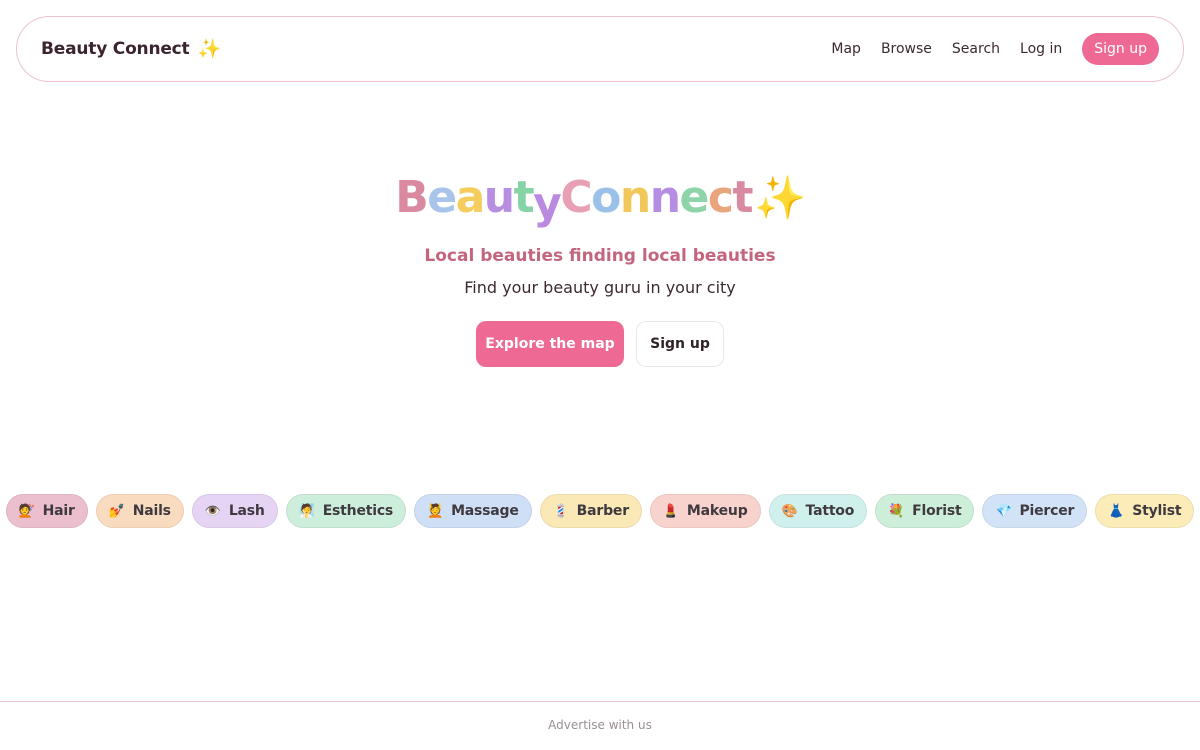 The image size is (1200, 750). I want to click on category-chip-lash: 👁️ Lash, so click(234, 511).